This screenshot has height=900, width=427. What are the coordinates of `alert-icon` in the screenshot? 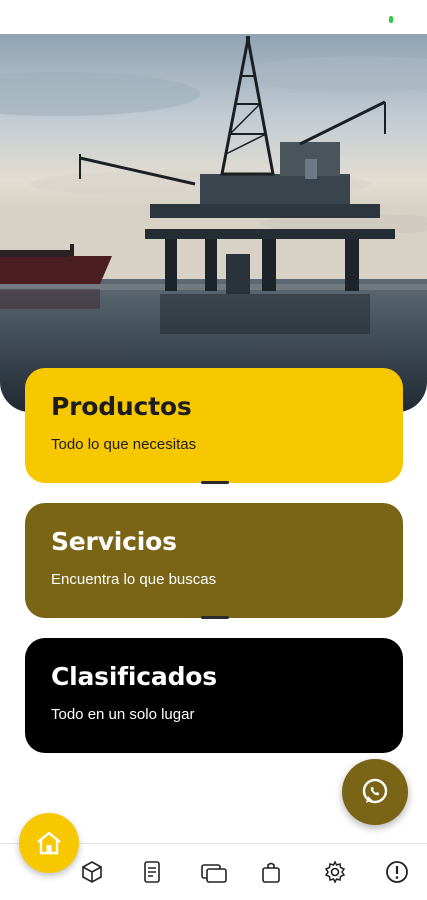 It's located at (397, 872).